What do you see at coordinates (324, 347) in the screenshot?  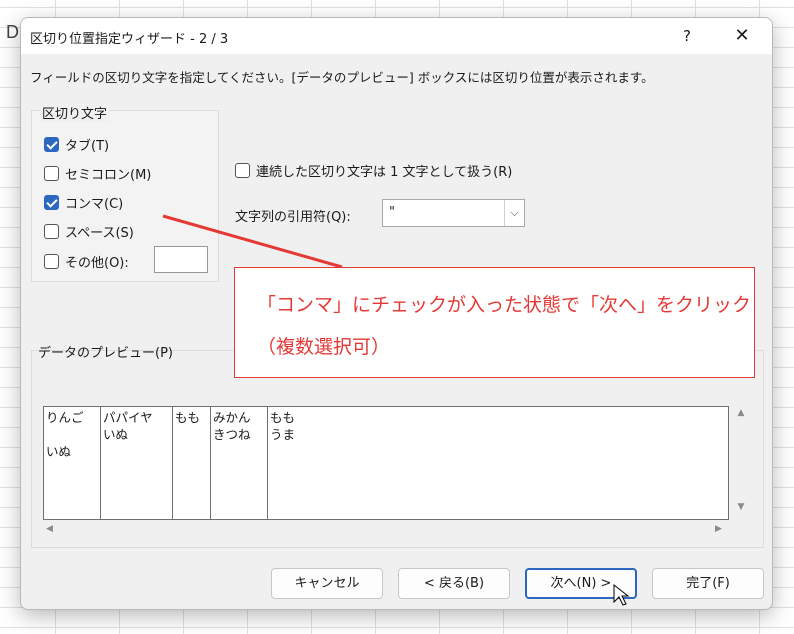 I see `annotation-line-2: （複数選択可）` at bounding box center [324, 347].